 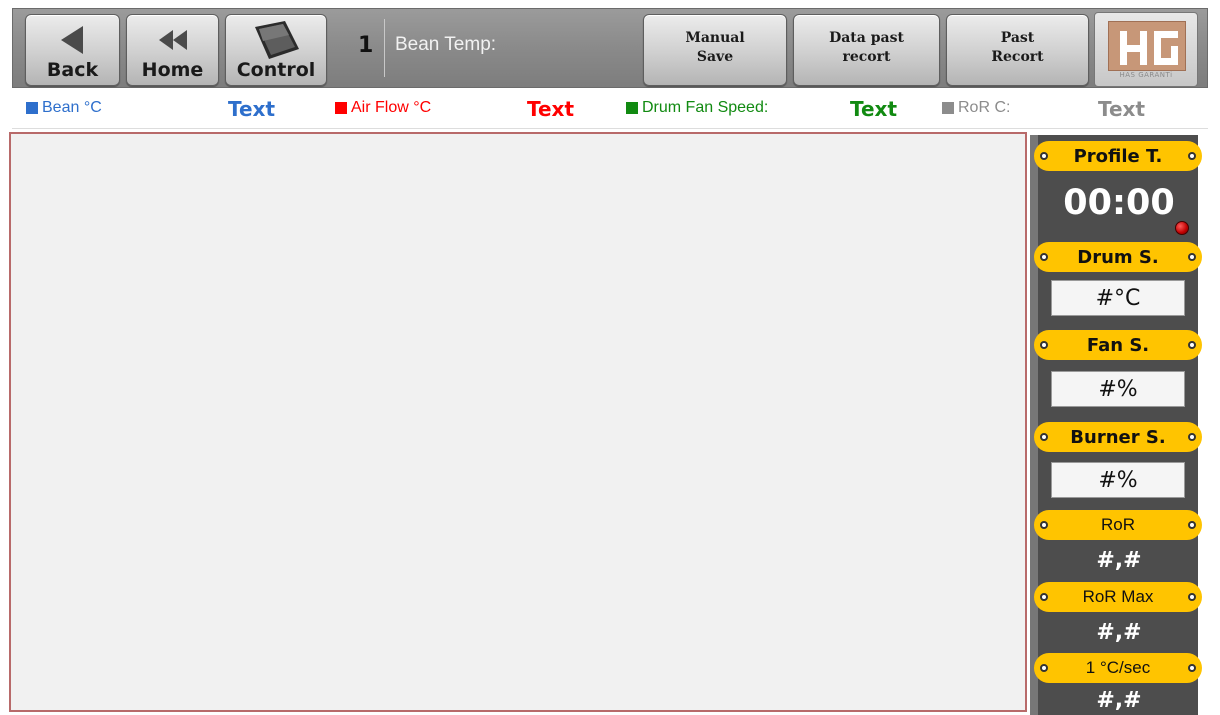 I want to click on profile-t-label: Profile T., so click(x=1118, y=156).